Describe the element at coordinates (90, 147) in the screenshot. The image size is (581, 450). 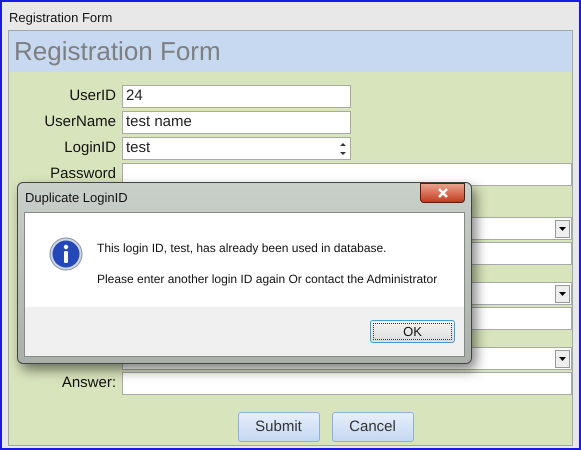
I see `field-label: LoginID` at that location.